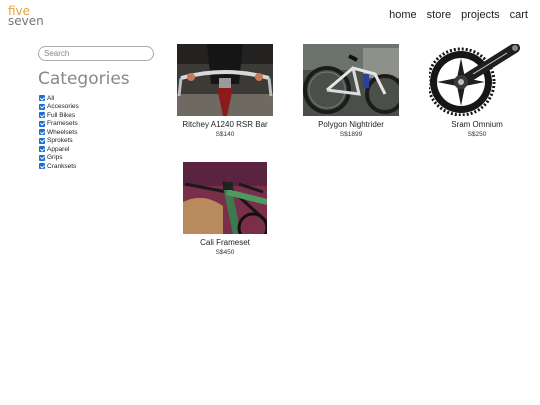  Describe the element at coordinates (225, 198) in the screenshot. I see `product-image-frameset` at that location.